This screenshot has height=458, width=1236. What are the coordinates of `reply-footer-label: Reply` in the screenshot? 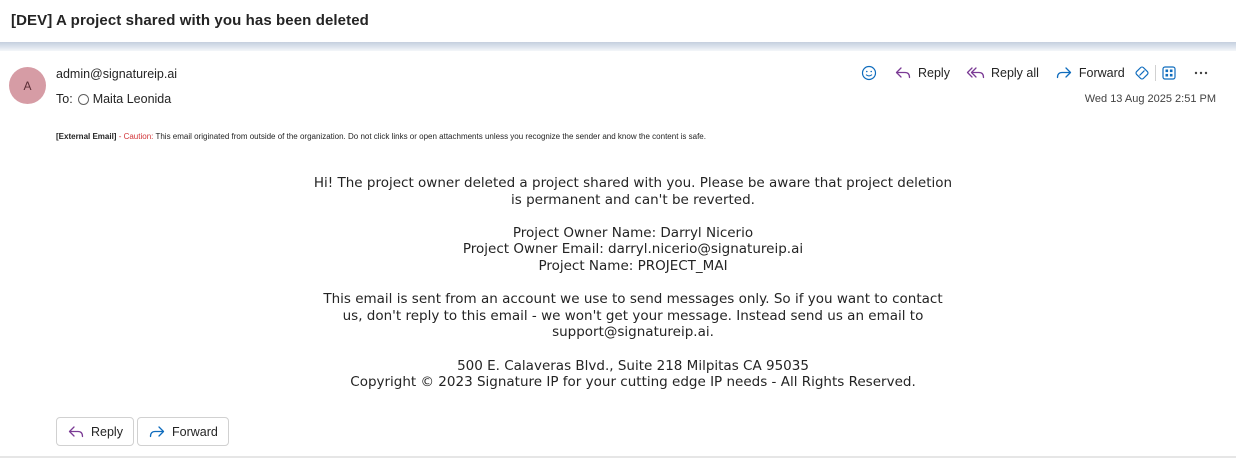 It's located at (107, 431).